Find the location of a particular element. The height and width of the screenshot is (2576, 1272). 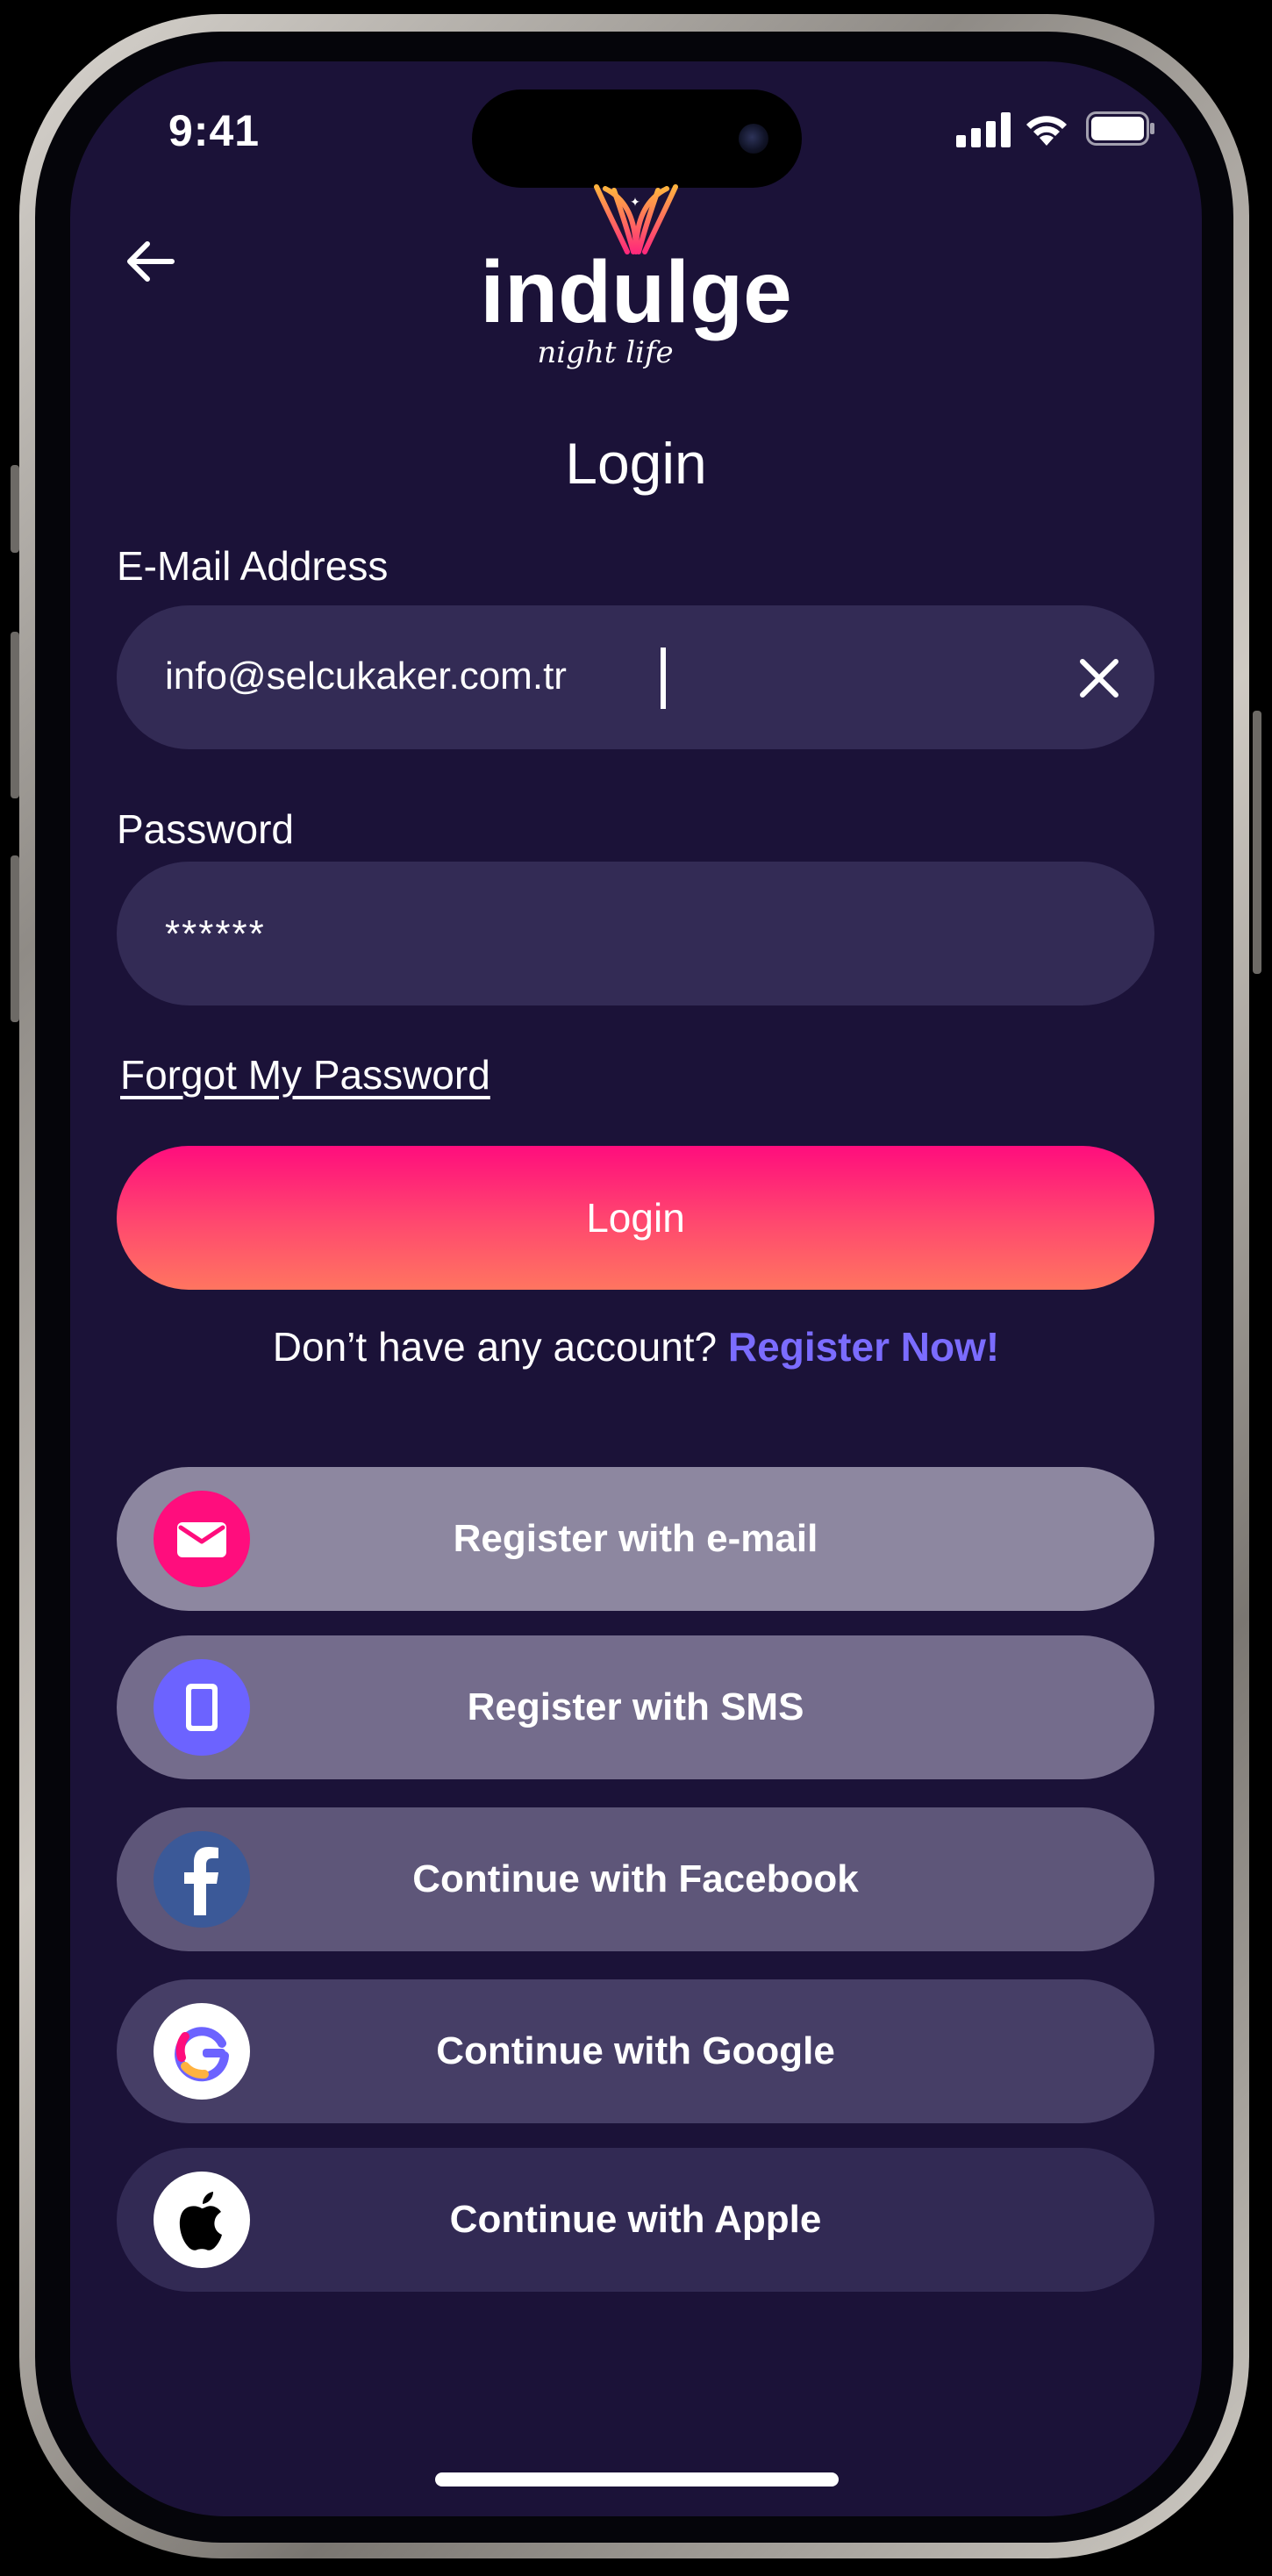

password-value: ****** is located at coordinates (215, 933).